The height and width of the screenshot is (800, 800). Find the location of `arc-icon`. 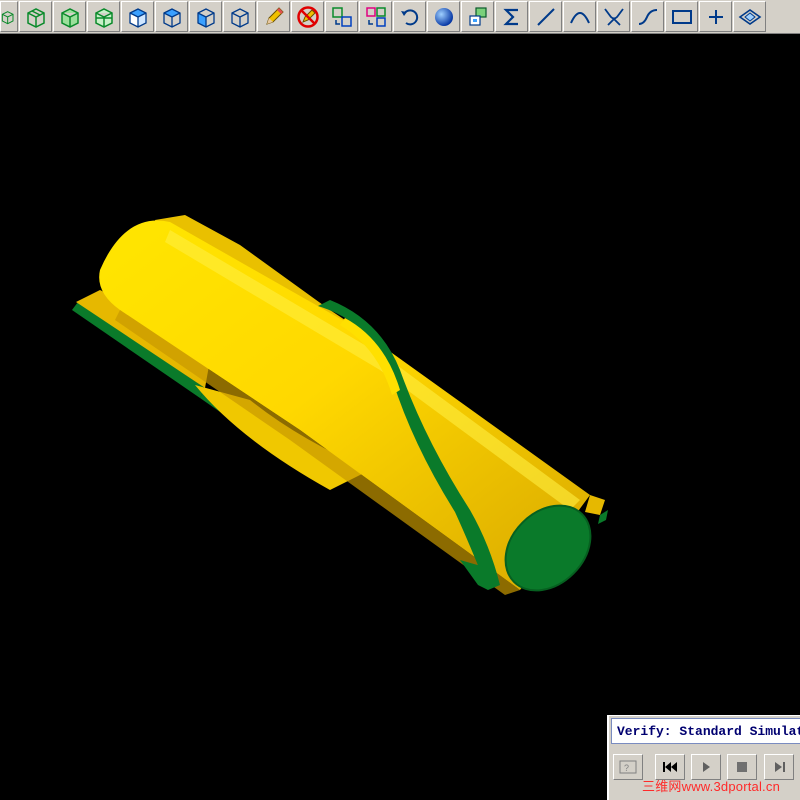

arc-icon is located at coordinates (579, 17).